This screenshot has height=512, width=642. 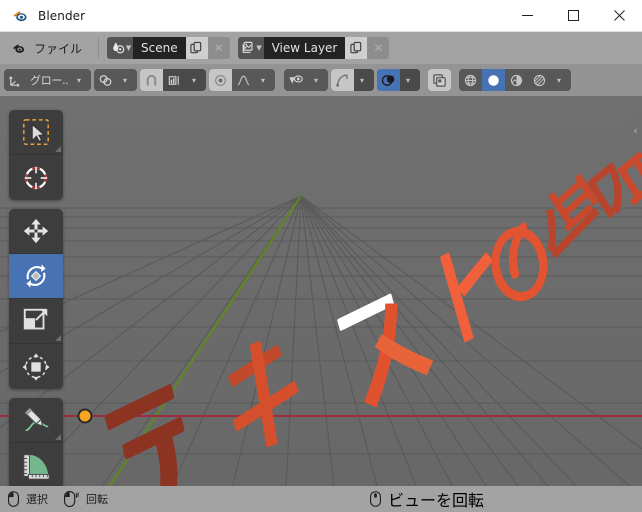 I want to click on transform-orientation-chevron-down-icon: ▾, so click(x=81, y=80).